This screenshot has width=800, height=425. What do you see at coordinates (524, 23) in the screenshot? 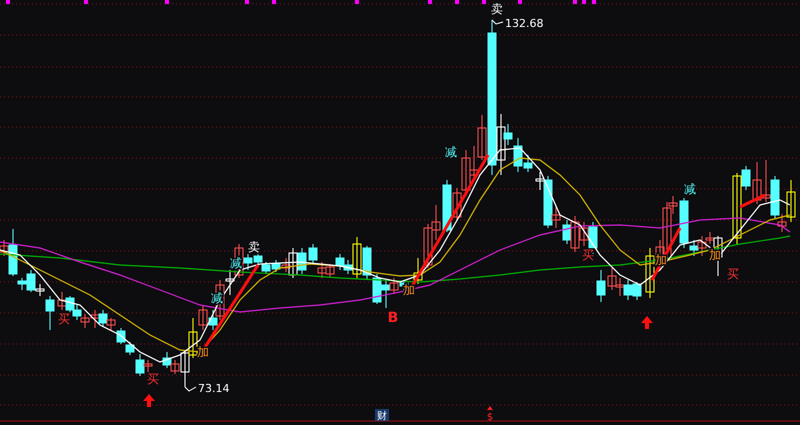
I see `high-price-label: 132.68` at bounding box center [524, 23].